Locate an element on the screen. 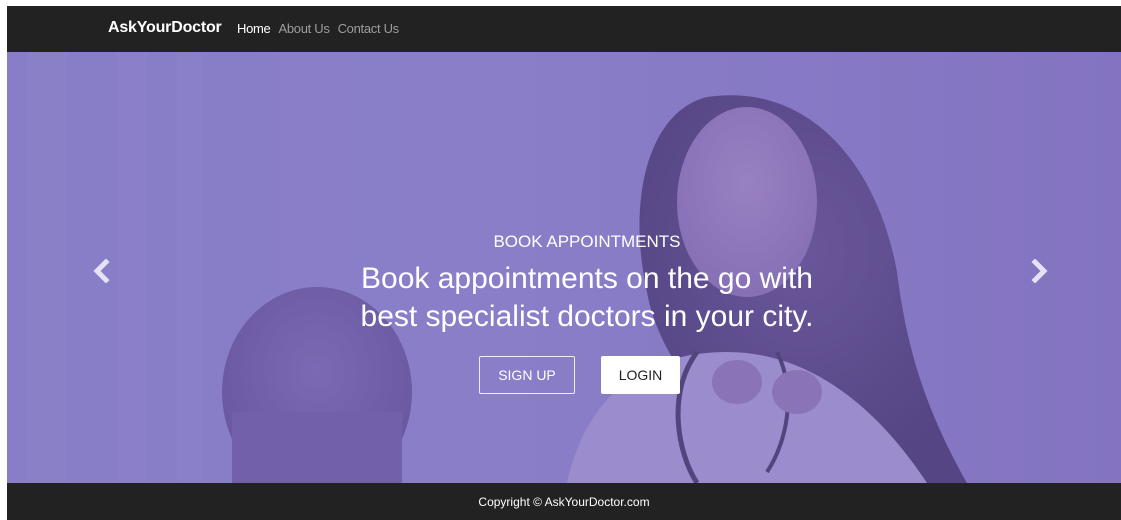 The image size is (1121, 520). brand-logo: AskYourDoctor is located at coordinates (165, 28).